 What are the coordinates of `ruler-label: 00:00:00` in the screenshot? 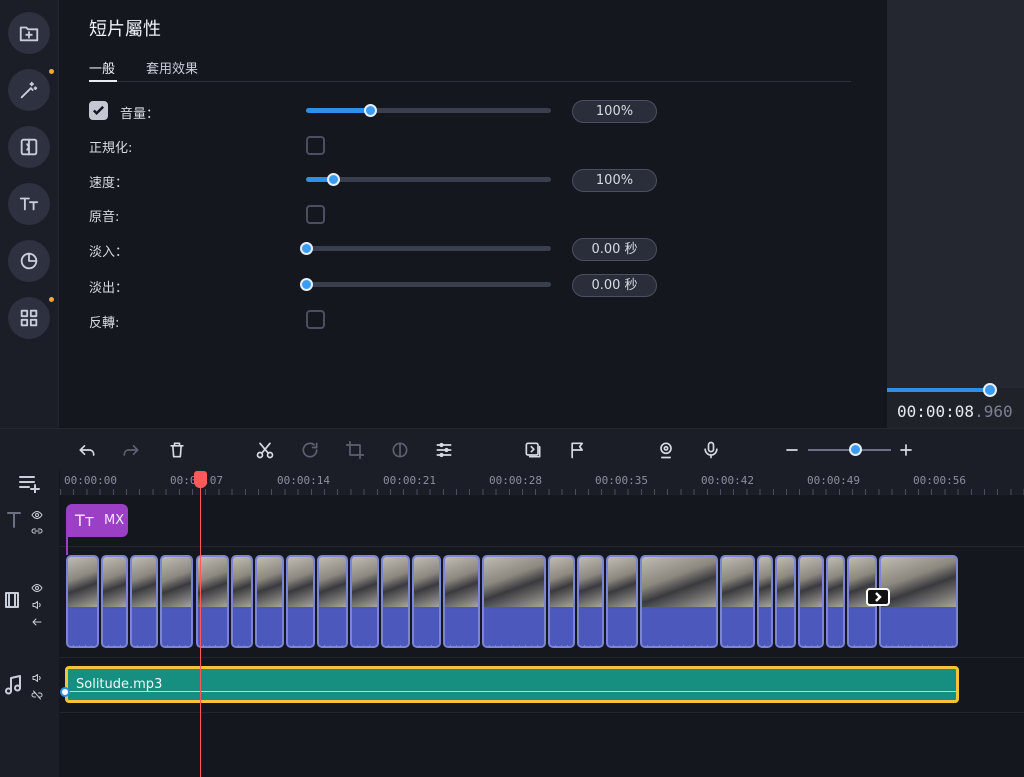 It's located at (90, 480).